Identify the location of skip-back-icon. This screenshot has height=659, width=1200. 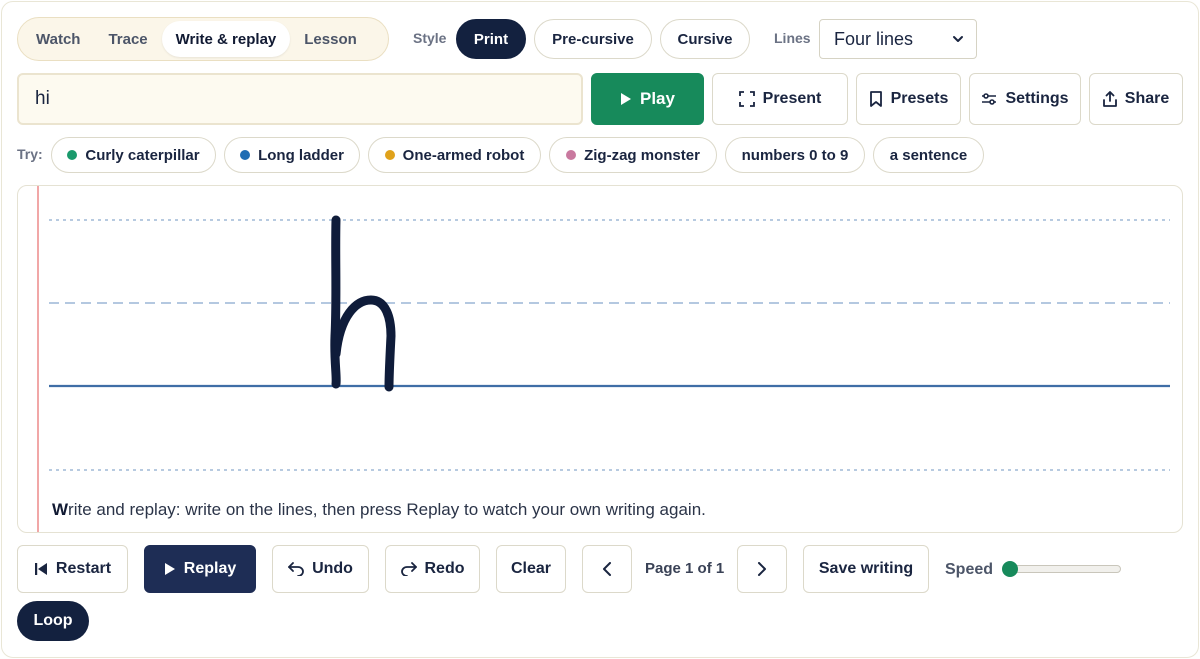
(41, 569).